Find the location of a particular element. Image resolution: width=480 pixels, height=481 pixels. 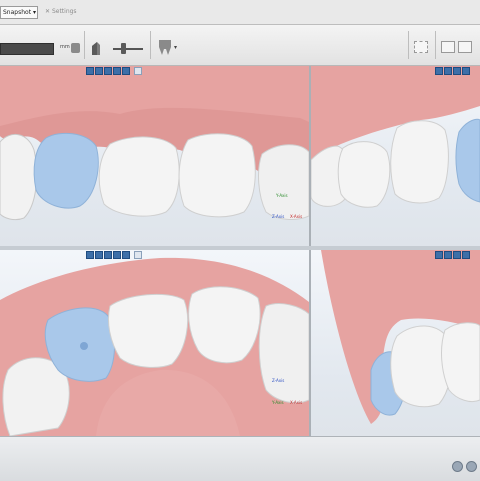

top-menu-strip: Snapshot ▾ ✕ Settings is located at coordinates (240, 12).